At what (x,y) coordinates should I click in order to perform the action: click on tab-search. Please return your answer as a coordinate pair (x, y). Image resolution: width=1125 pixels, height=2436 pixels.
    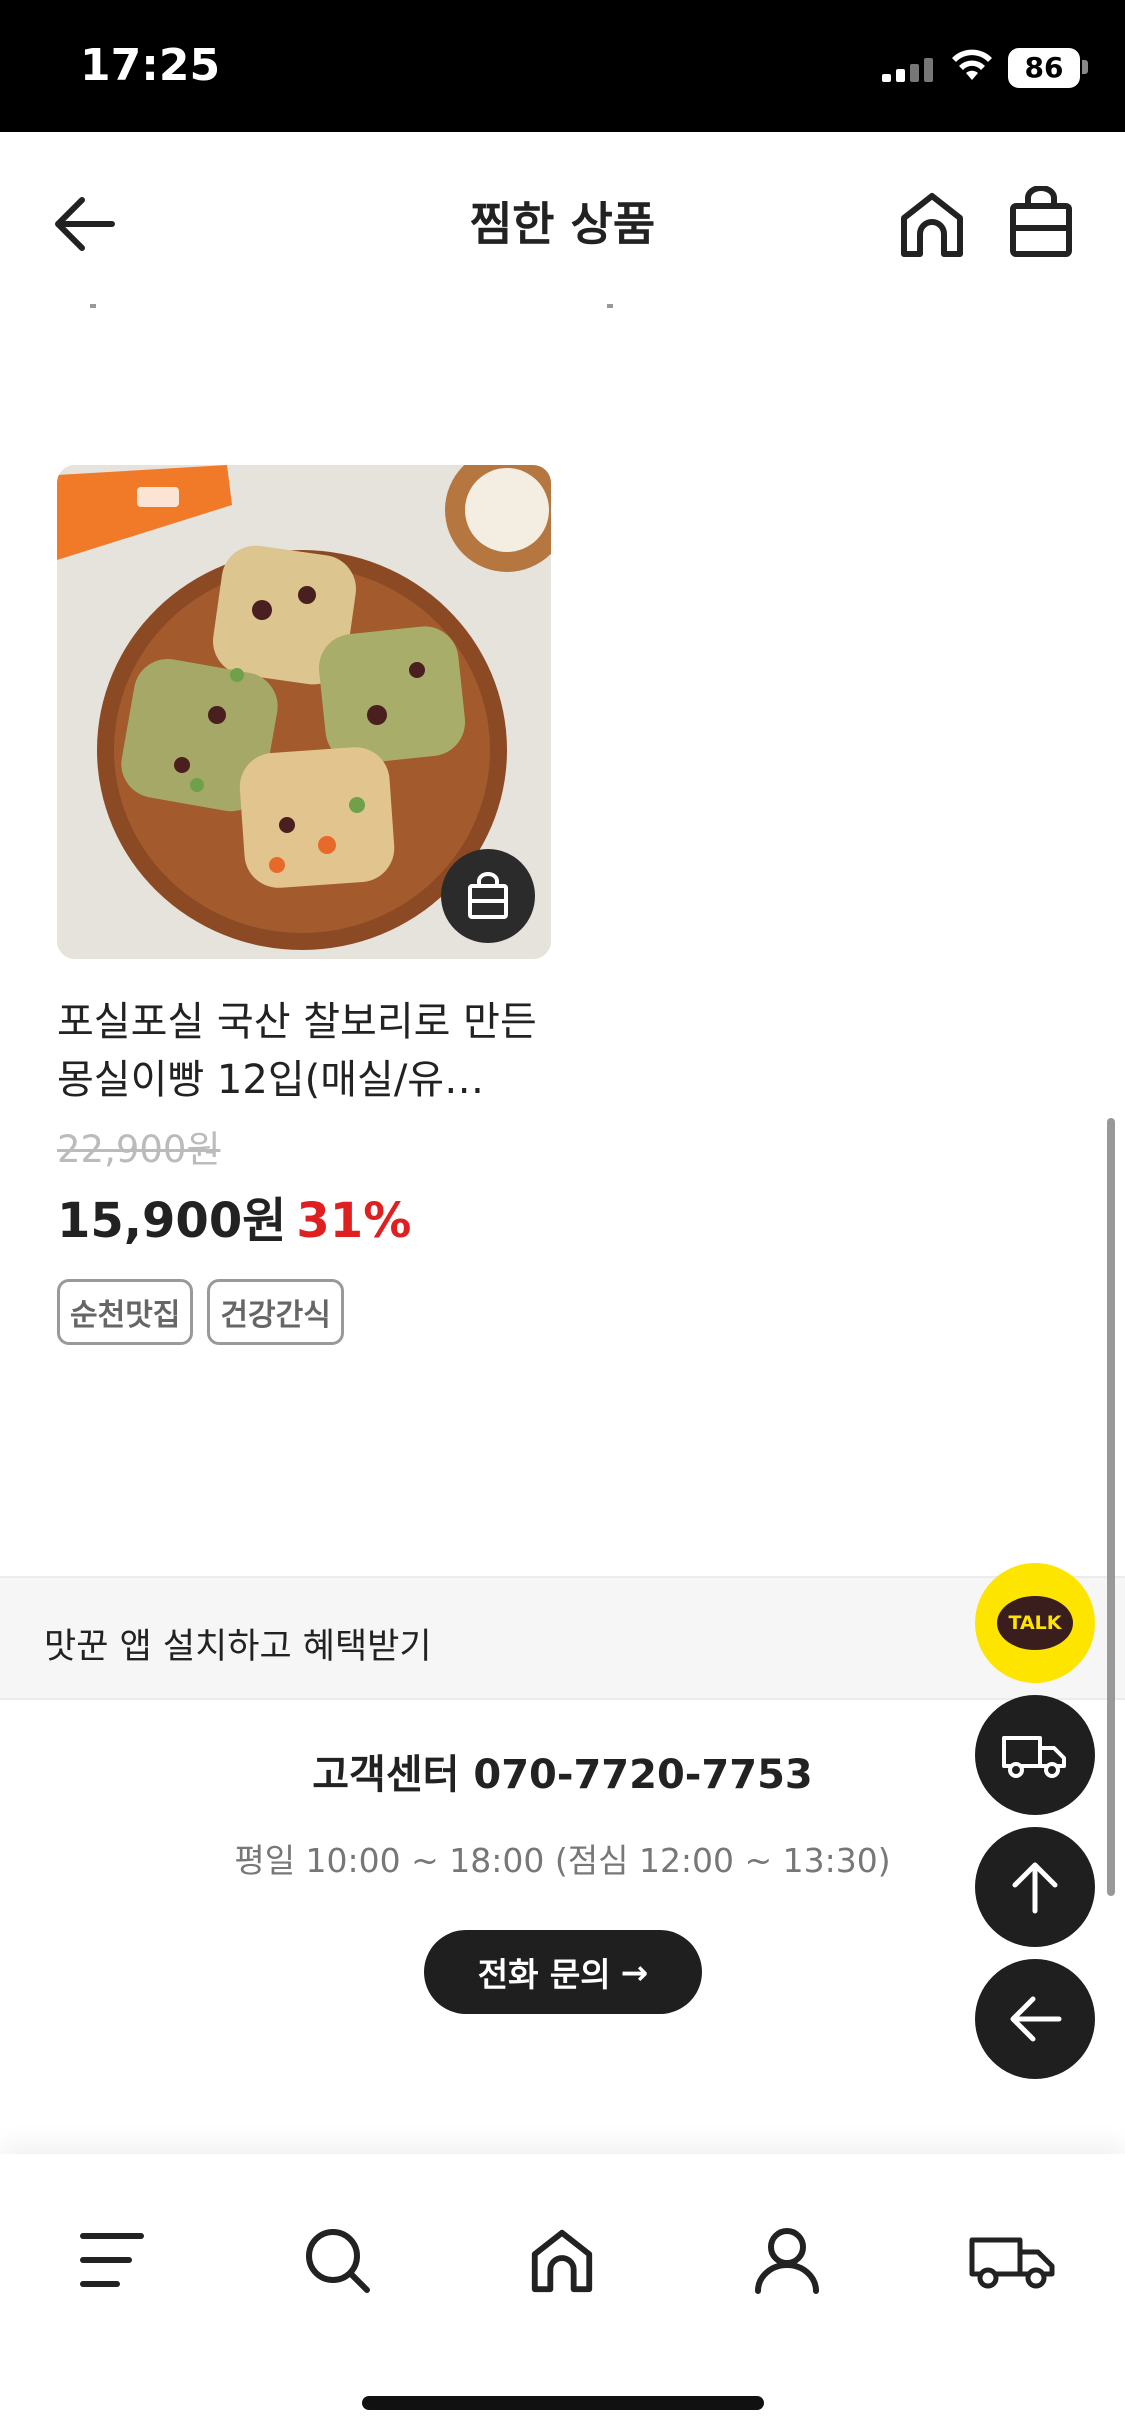
    Looking at the image, I should click on (337, 2260).